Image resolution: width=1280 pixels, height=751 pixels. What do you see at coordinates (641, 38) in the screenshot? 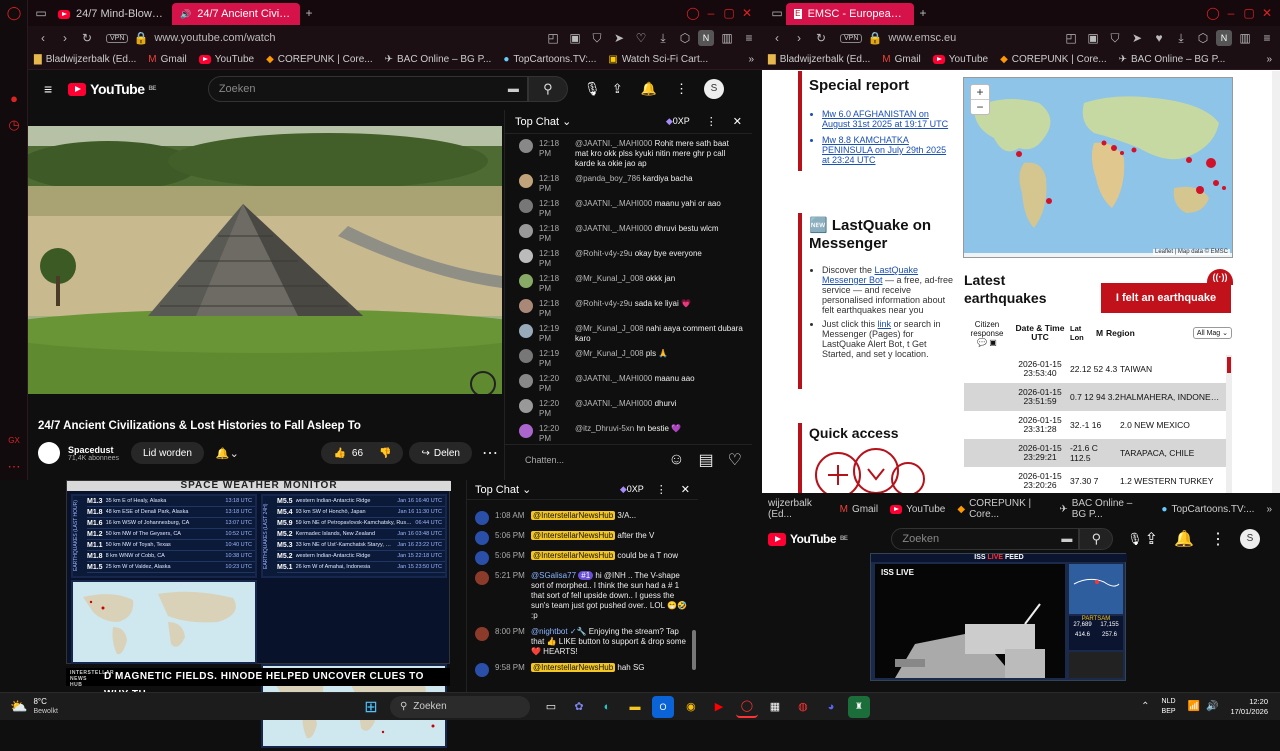
I see `heart-icon: ♡` at bounding box center [641, 38].